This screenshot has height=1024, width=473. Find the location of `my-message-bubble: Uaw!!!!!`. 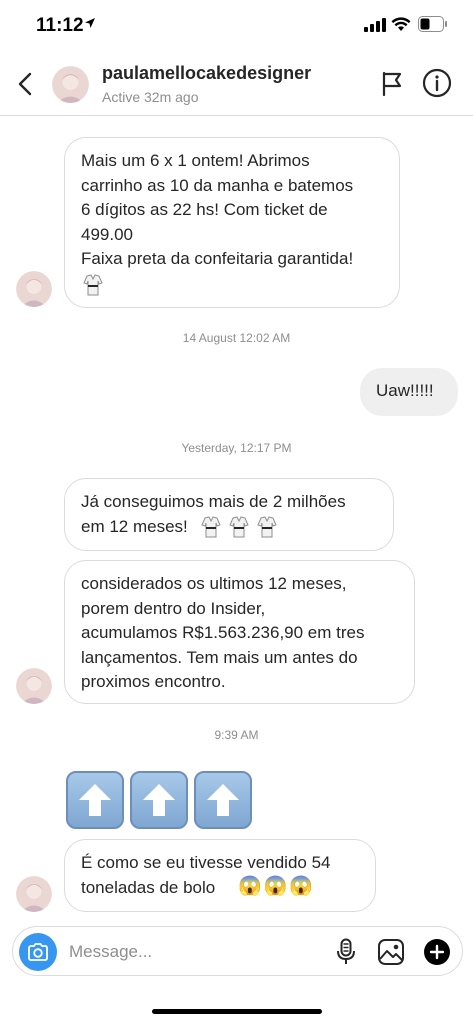

my-message-bubble: Uaw!!!!! is located at coordinates (409, 392).